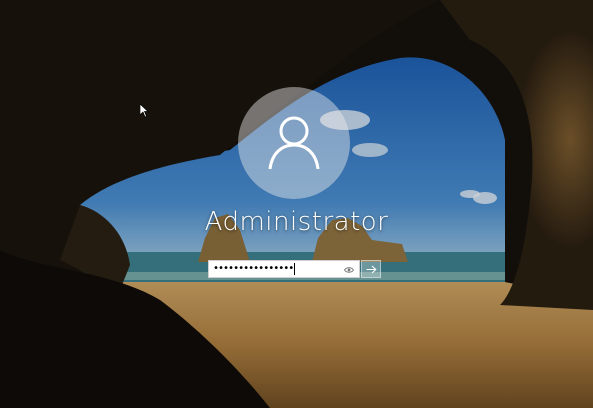  I want to click on submit-button, so click(371, 269).